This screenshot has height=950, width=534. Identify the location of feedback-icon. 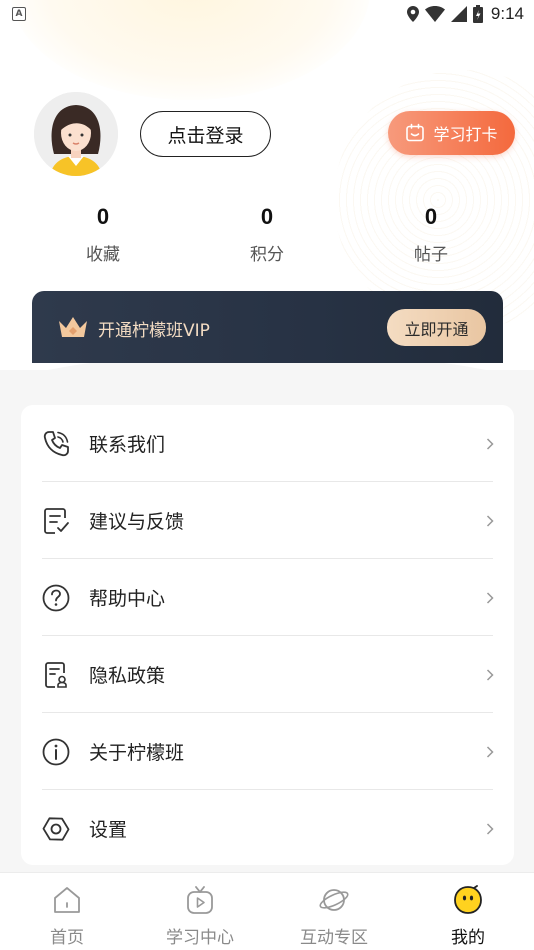
(56, 521).